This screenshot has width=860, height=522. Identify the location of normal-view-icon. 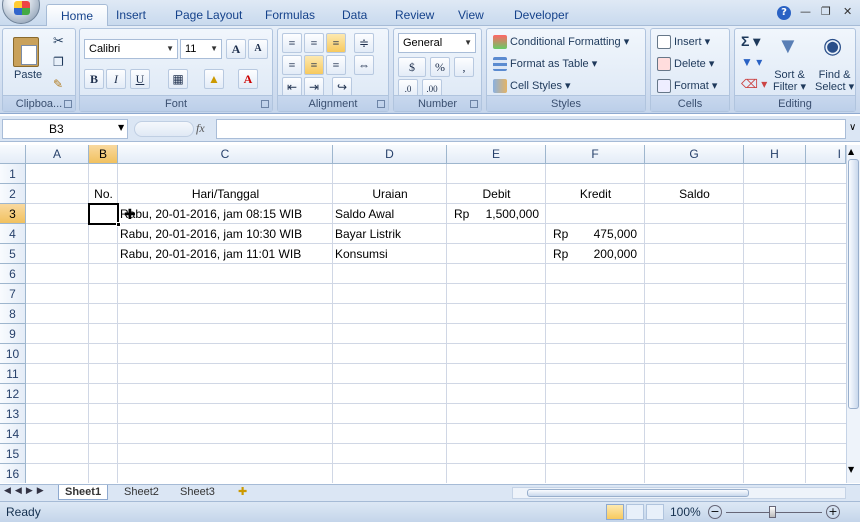
(615, 512).